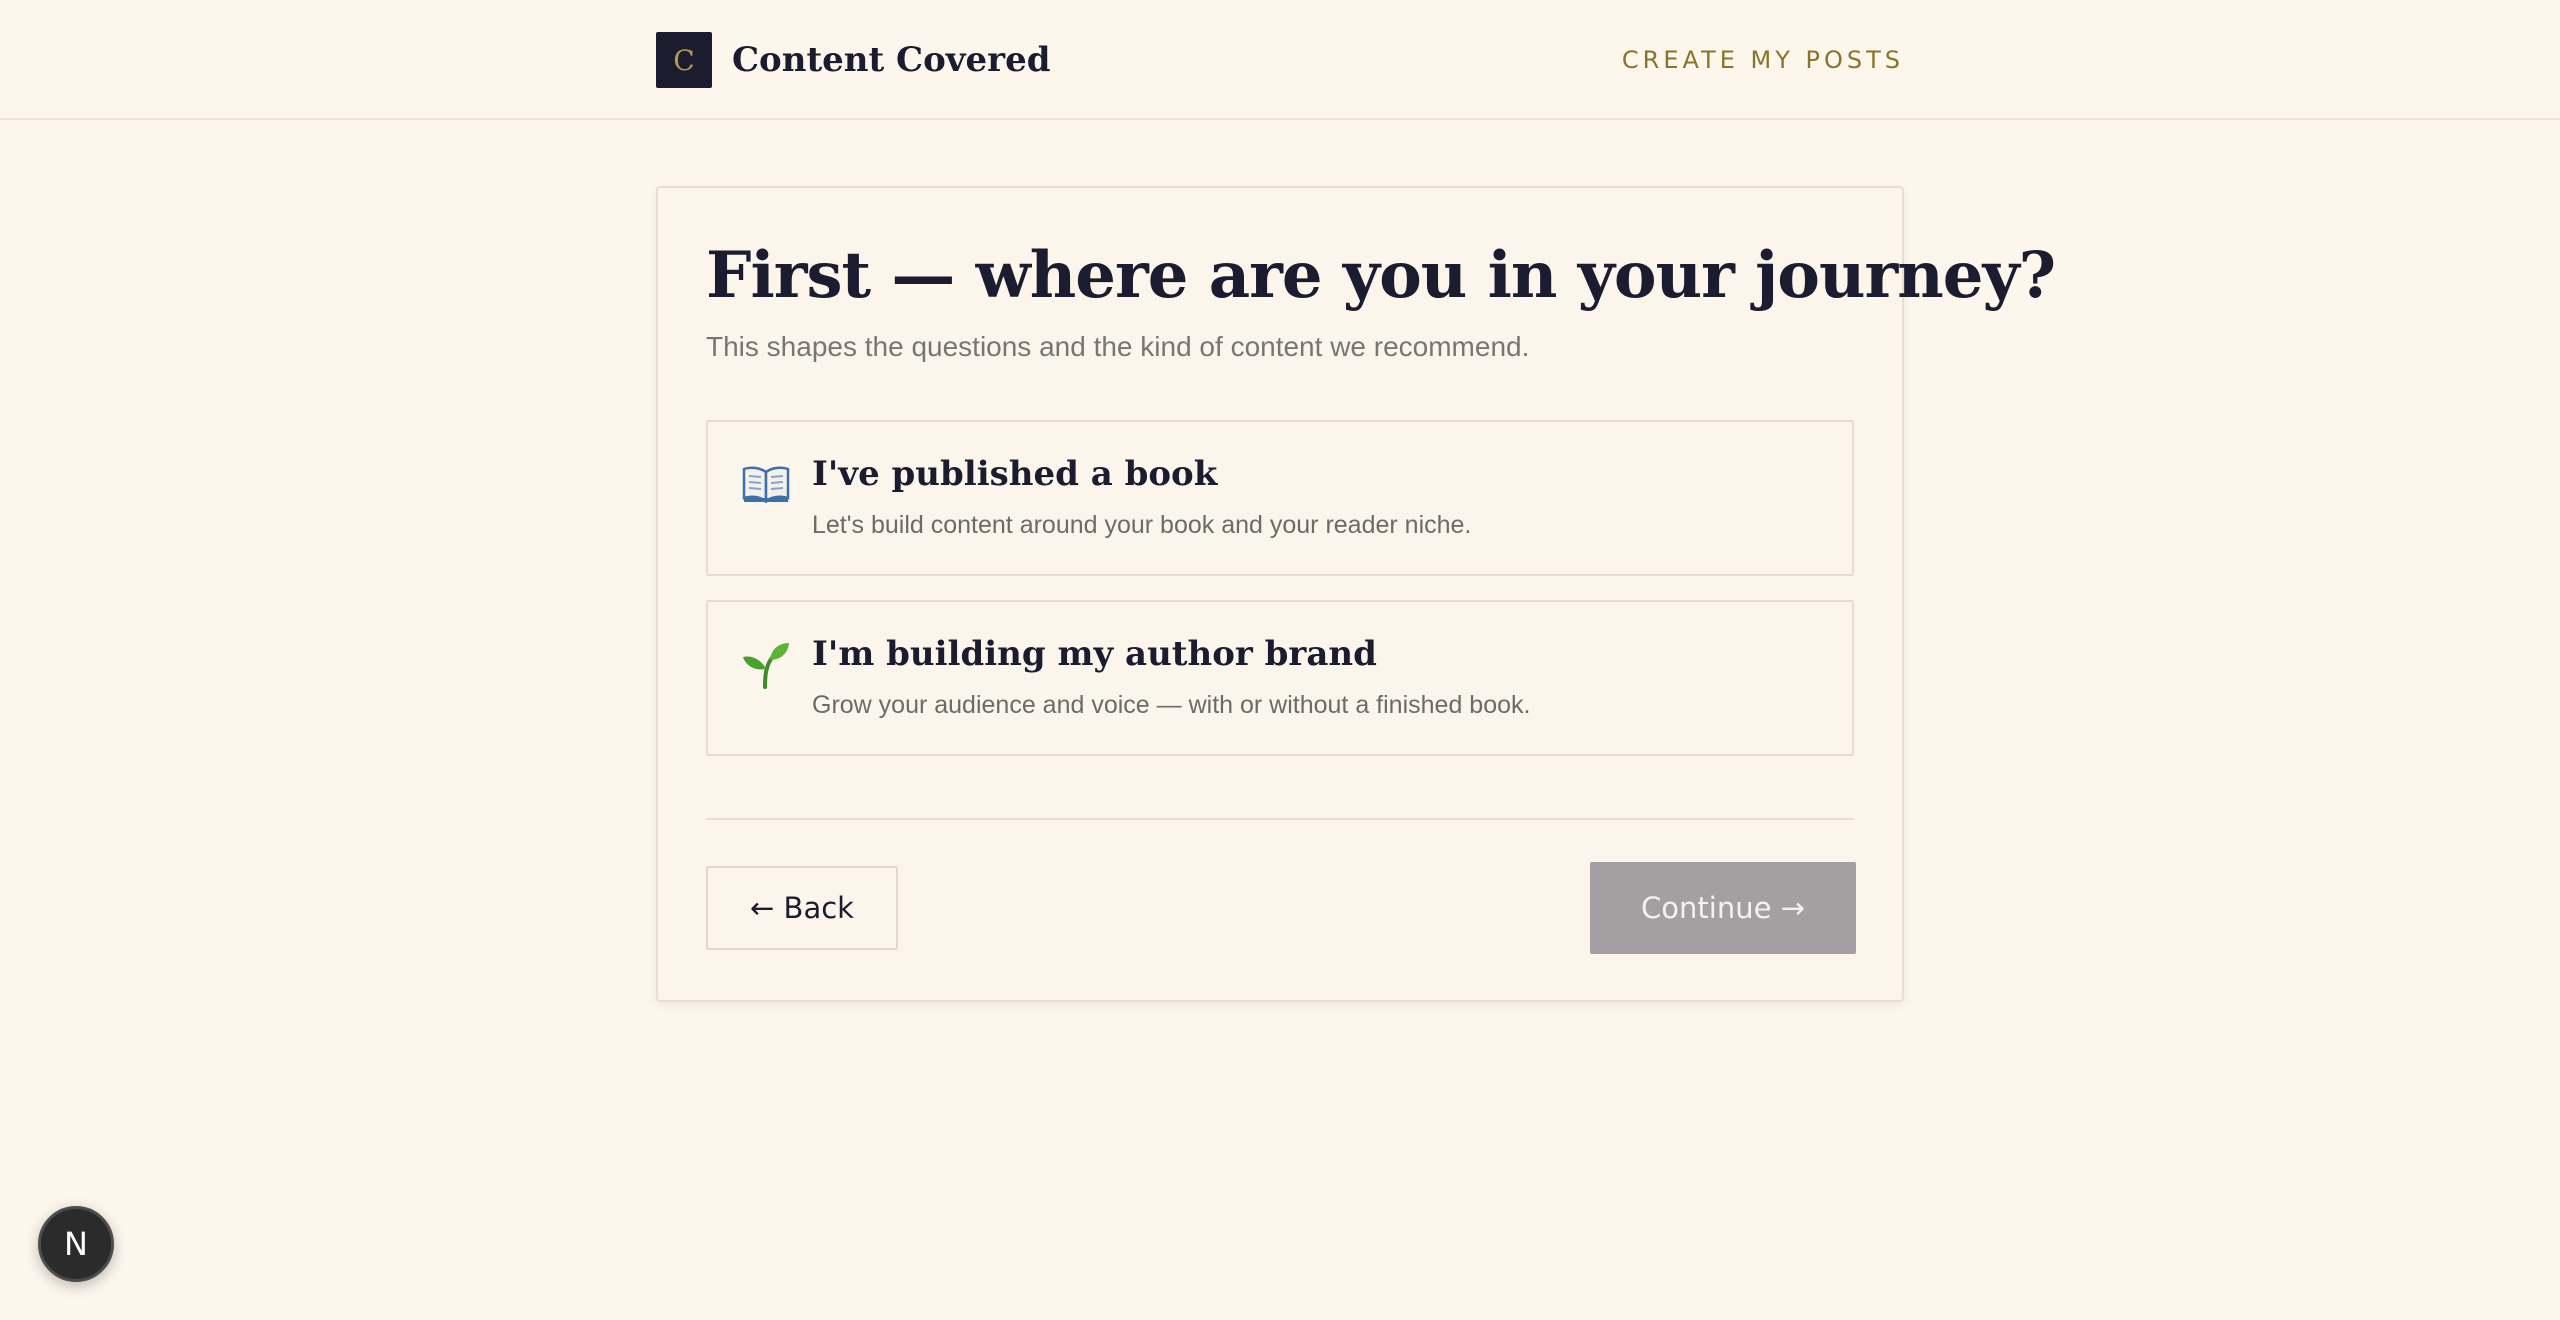  I want to click on divider, so click(1280, 819).